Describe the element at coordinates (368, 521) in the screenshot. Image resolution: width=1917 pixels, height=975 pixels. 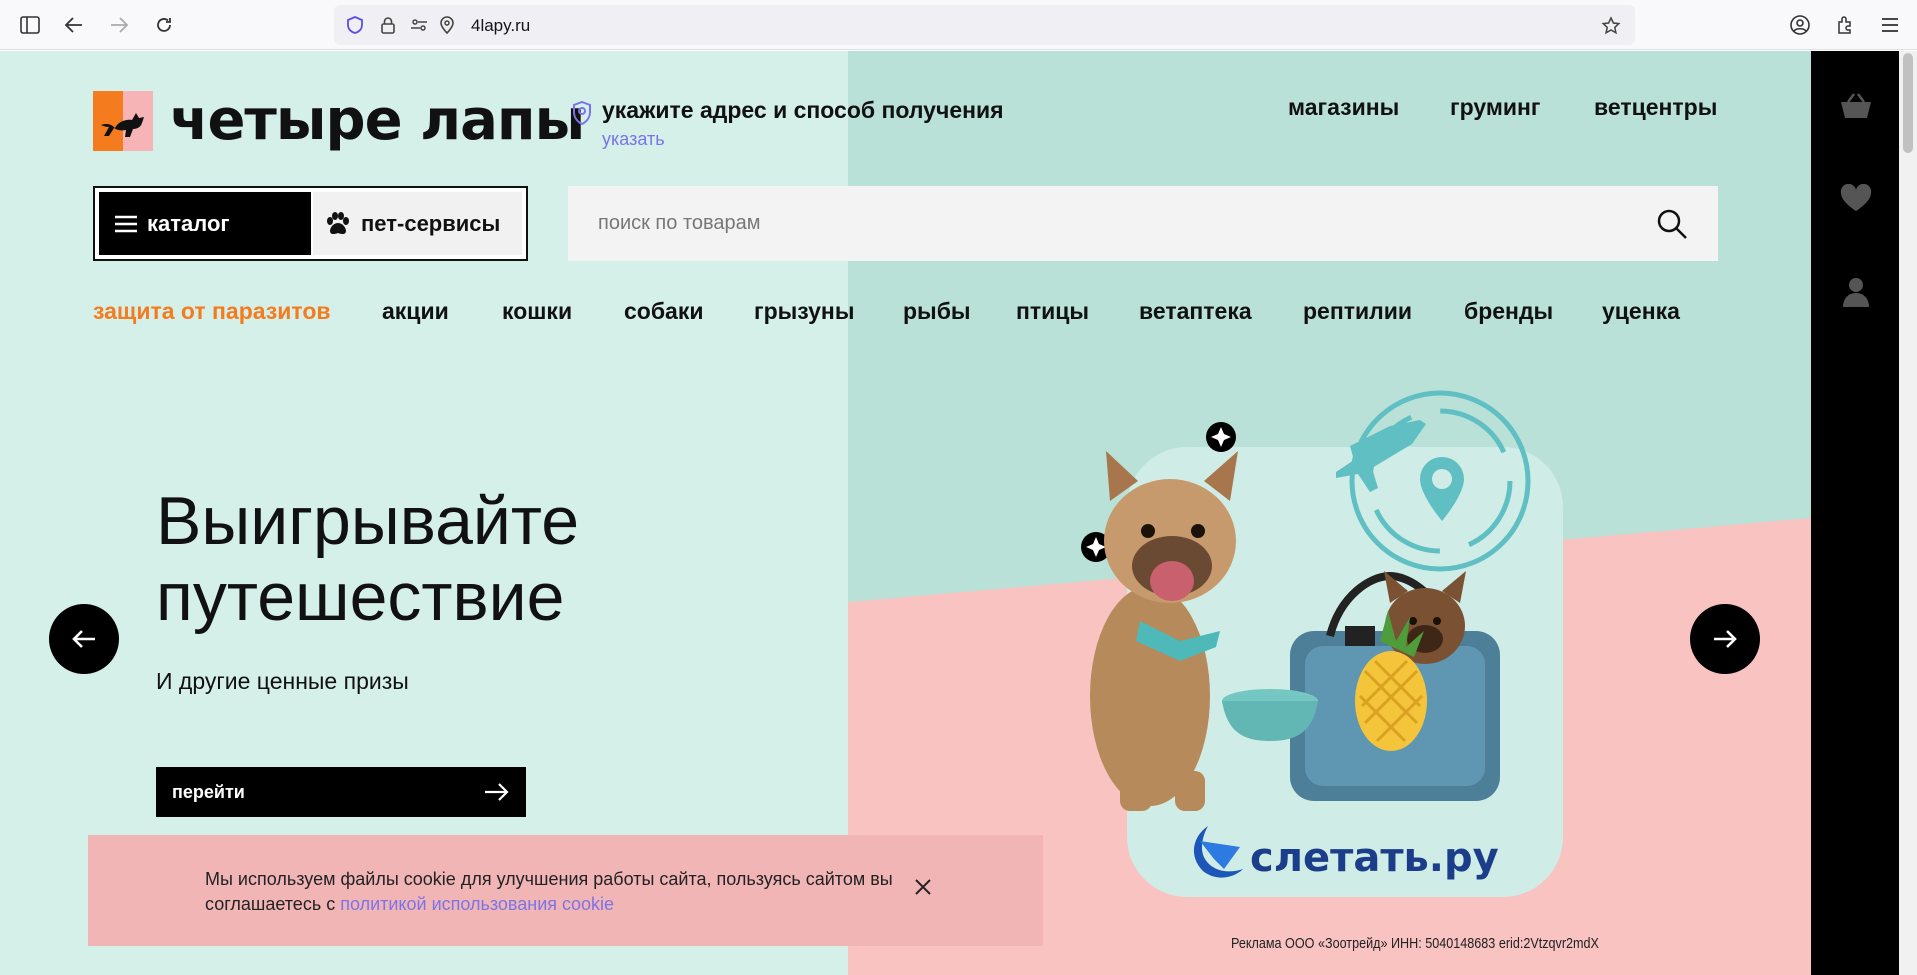
I see `hero-title-line1: Выигрывайте` at that location.